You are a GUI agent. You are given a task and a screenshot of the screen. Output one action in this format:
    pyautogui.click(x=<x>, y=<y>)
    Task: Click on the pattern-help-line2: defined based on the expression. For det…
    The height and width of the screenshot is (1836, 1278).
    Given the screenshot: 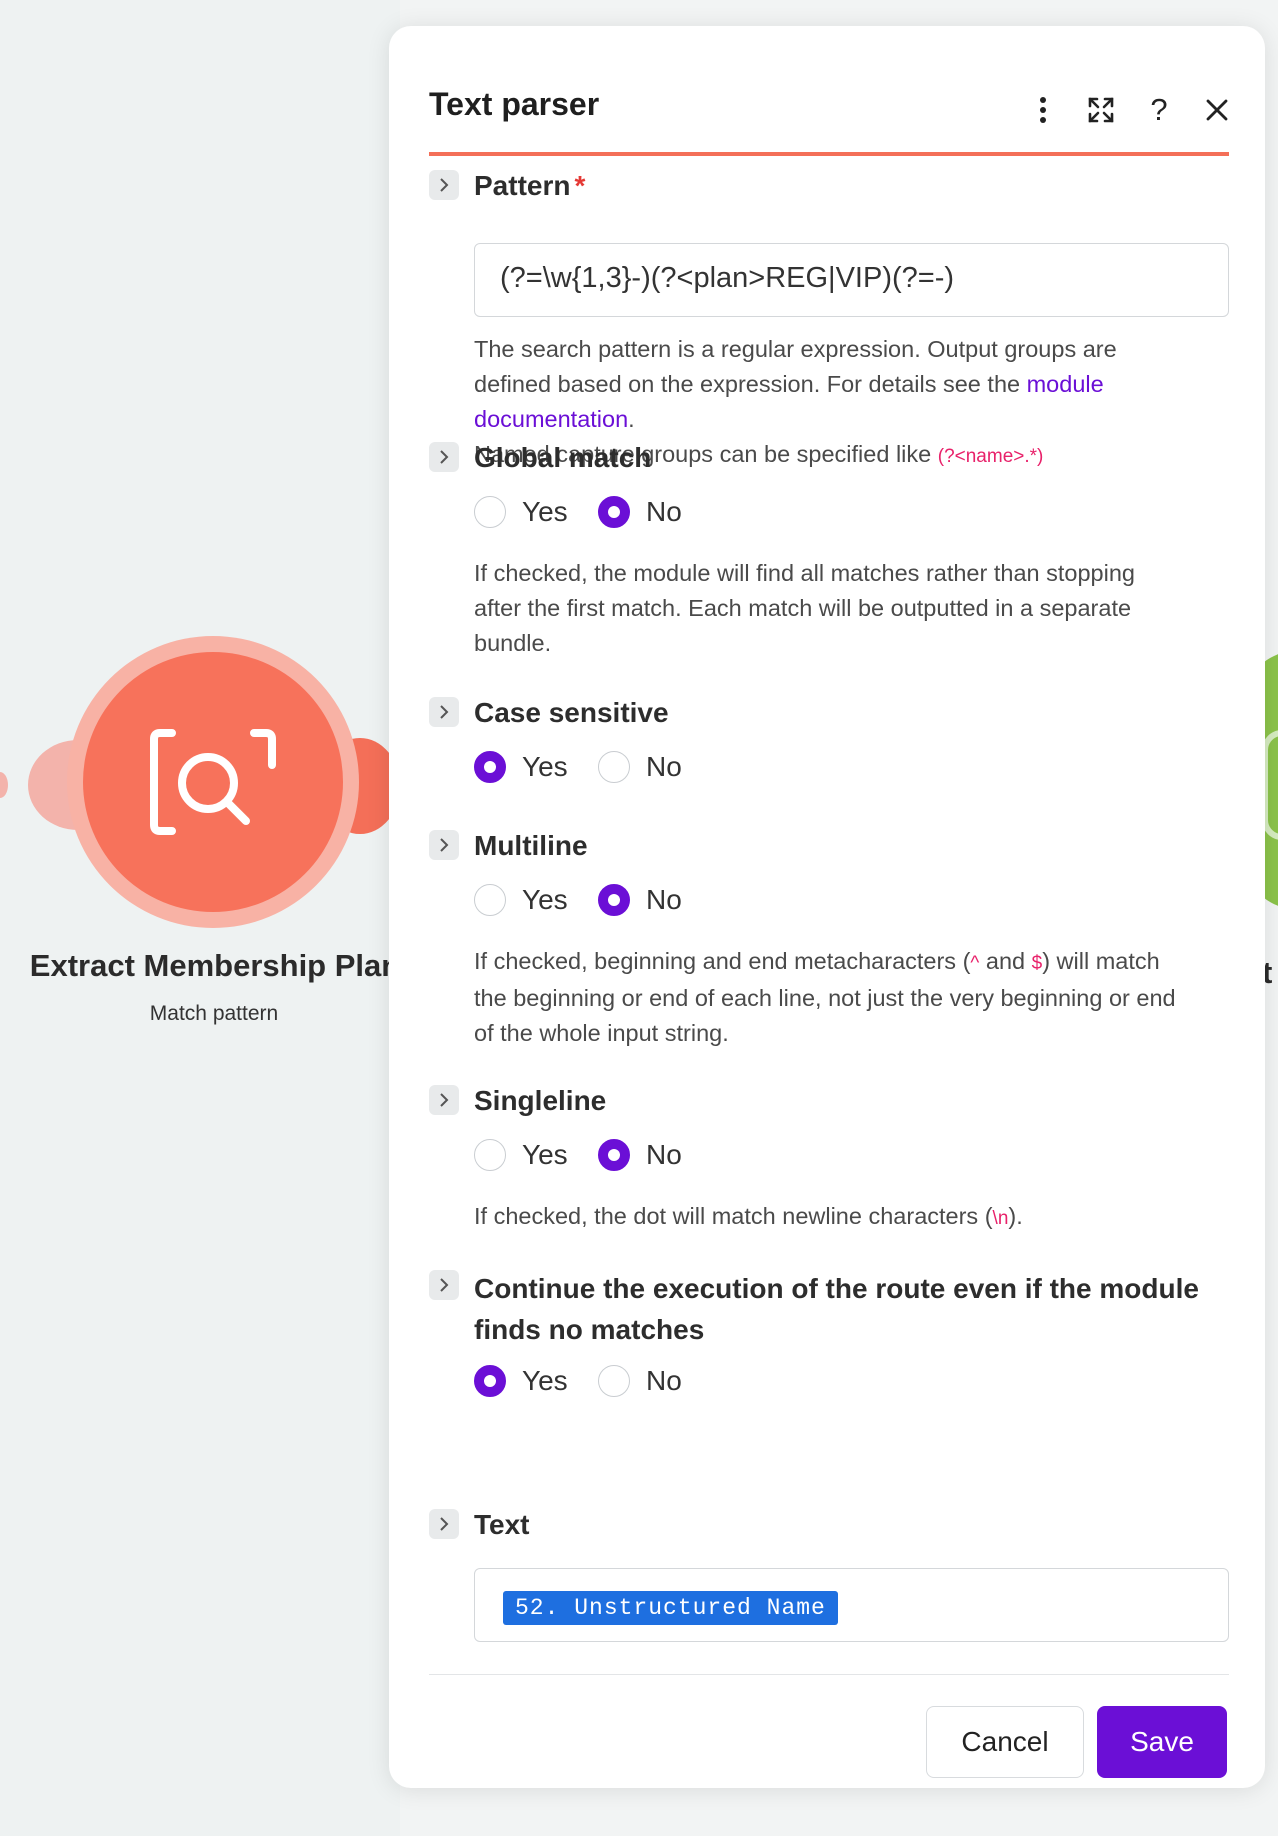 What is the action you would take?
    pyautogui.click(x=854, y=384)
    